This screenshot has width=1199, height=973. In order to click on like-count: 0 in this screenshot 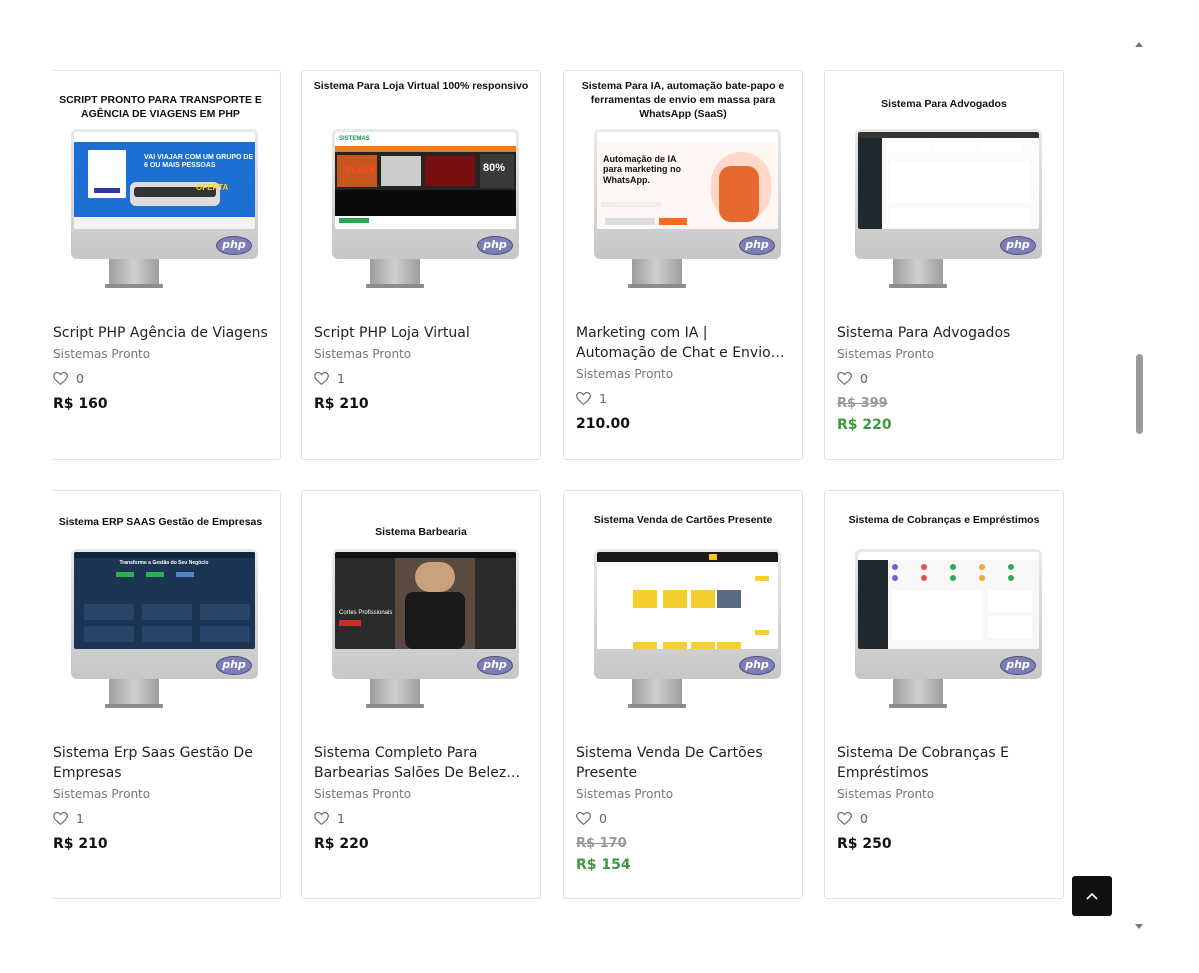, I will do `click(80, 378)`.